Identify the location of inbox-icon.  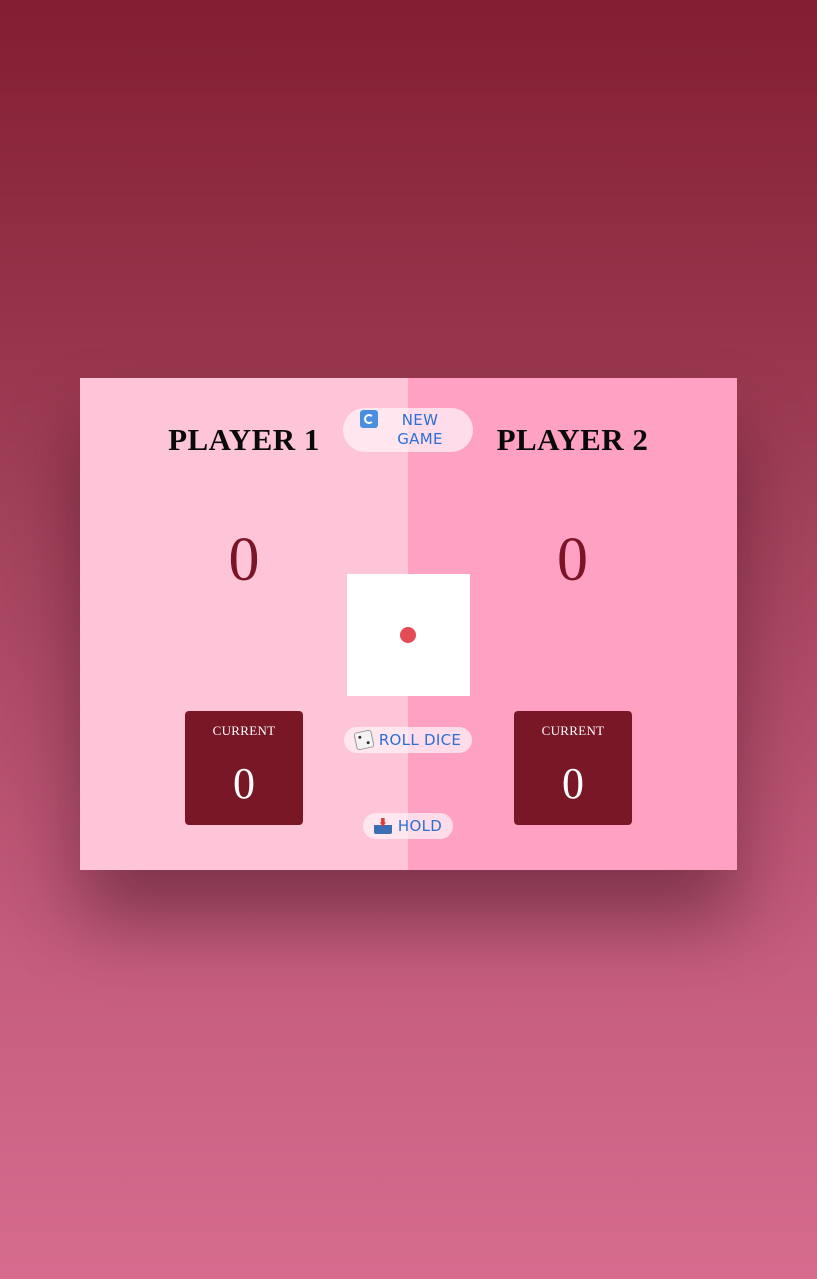
(382, 826).